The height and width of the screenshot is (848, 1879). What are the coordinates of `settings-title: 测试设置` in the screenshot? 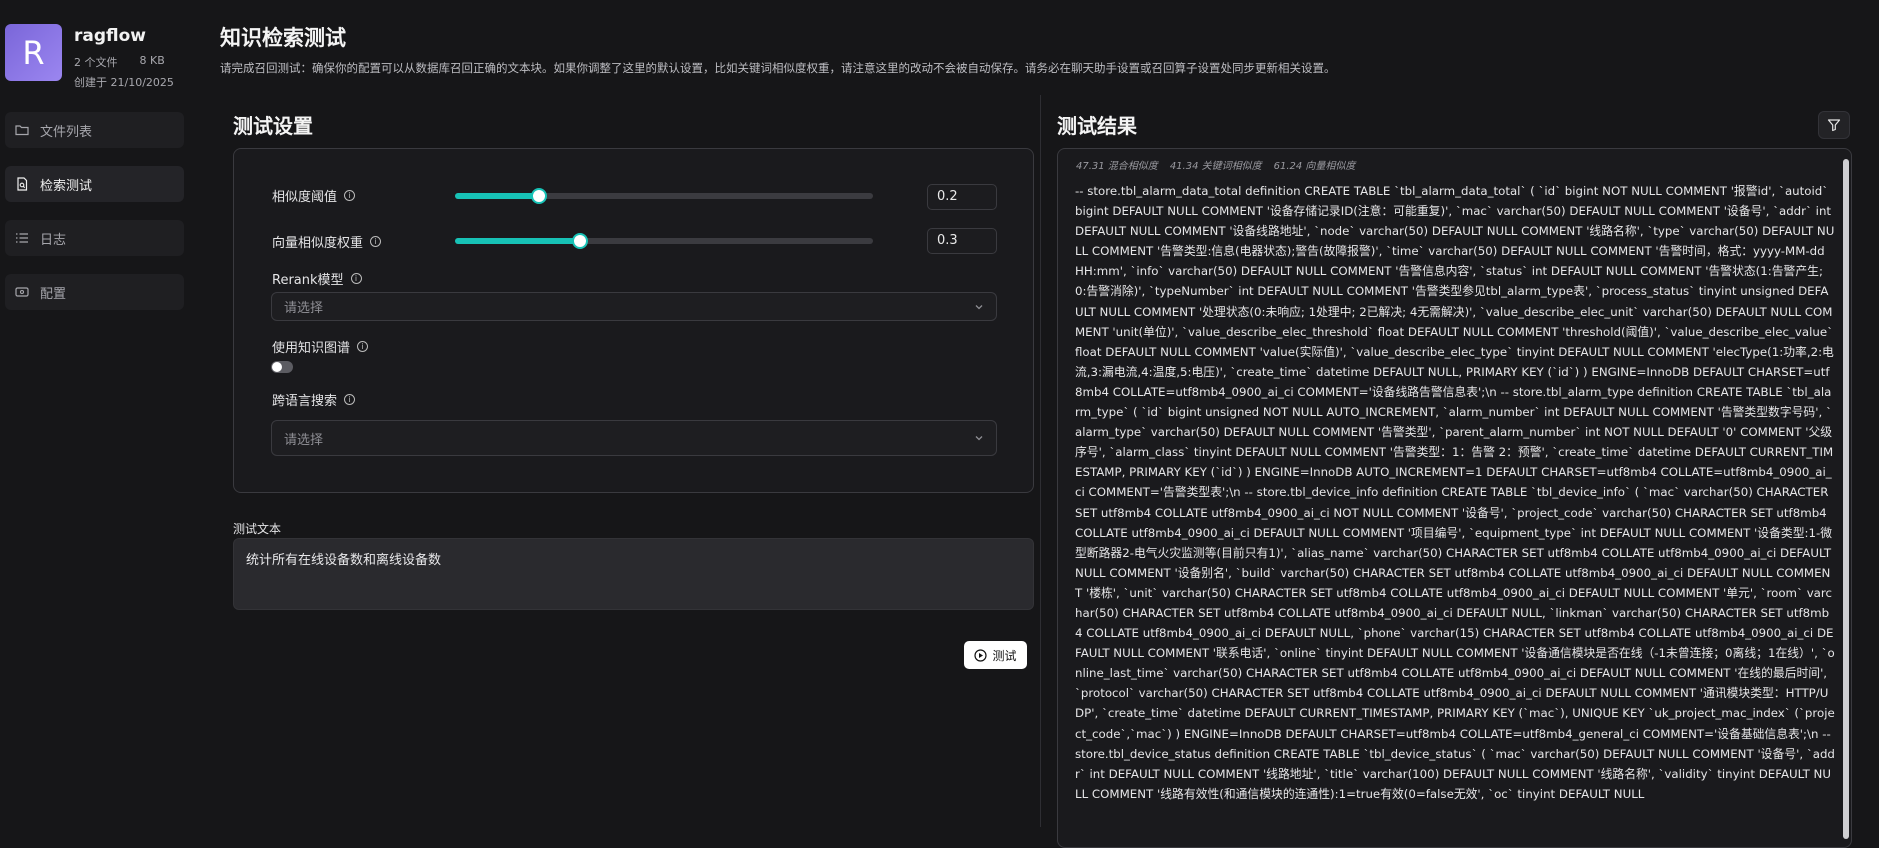 It's located at (273, 126).